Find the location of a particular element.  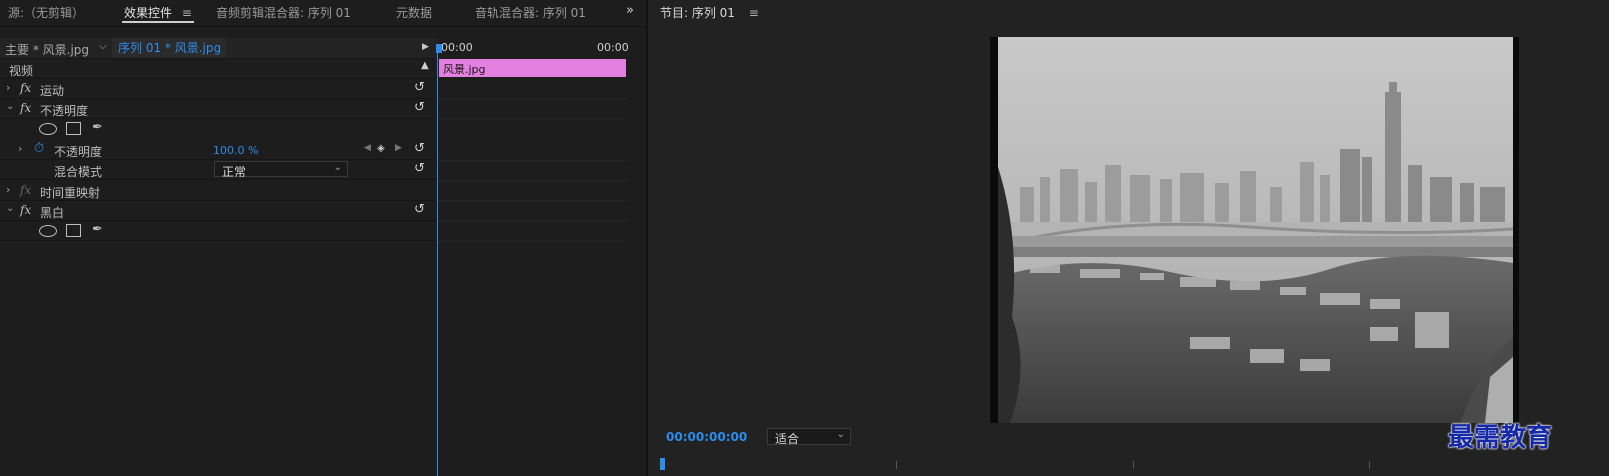

program-time-ruler is located at coordinates (1130, 465).